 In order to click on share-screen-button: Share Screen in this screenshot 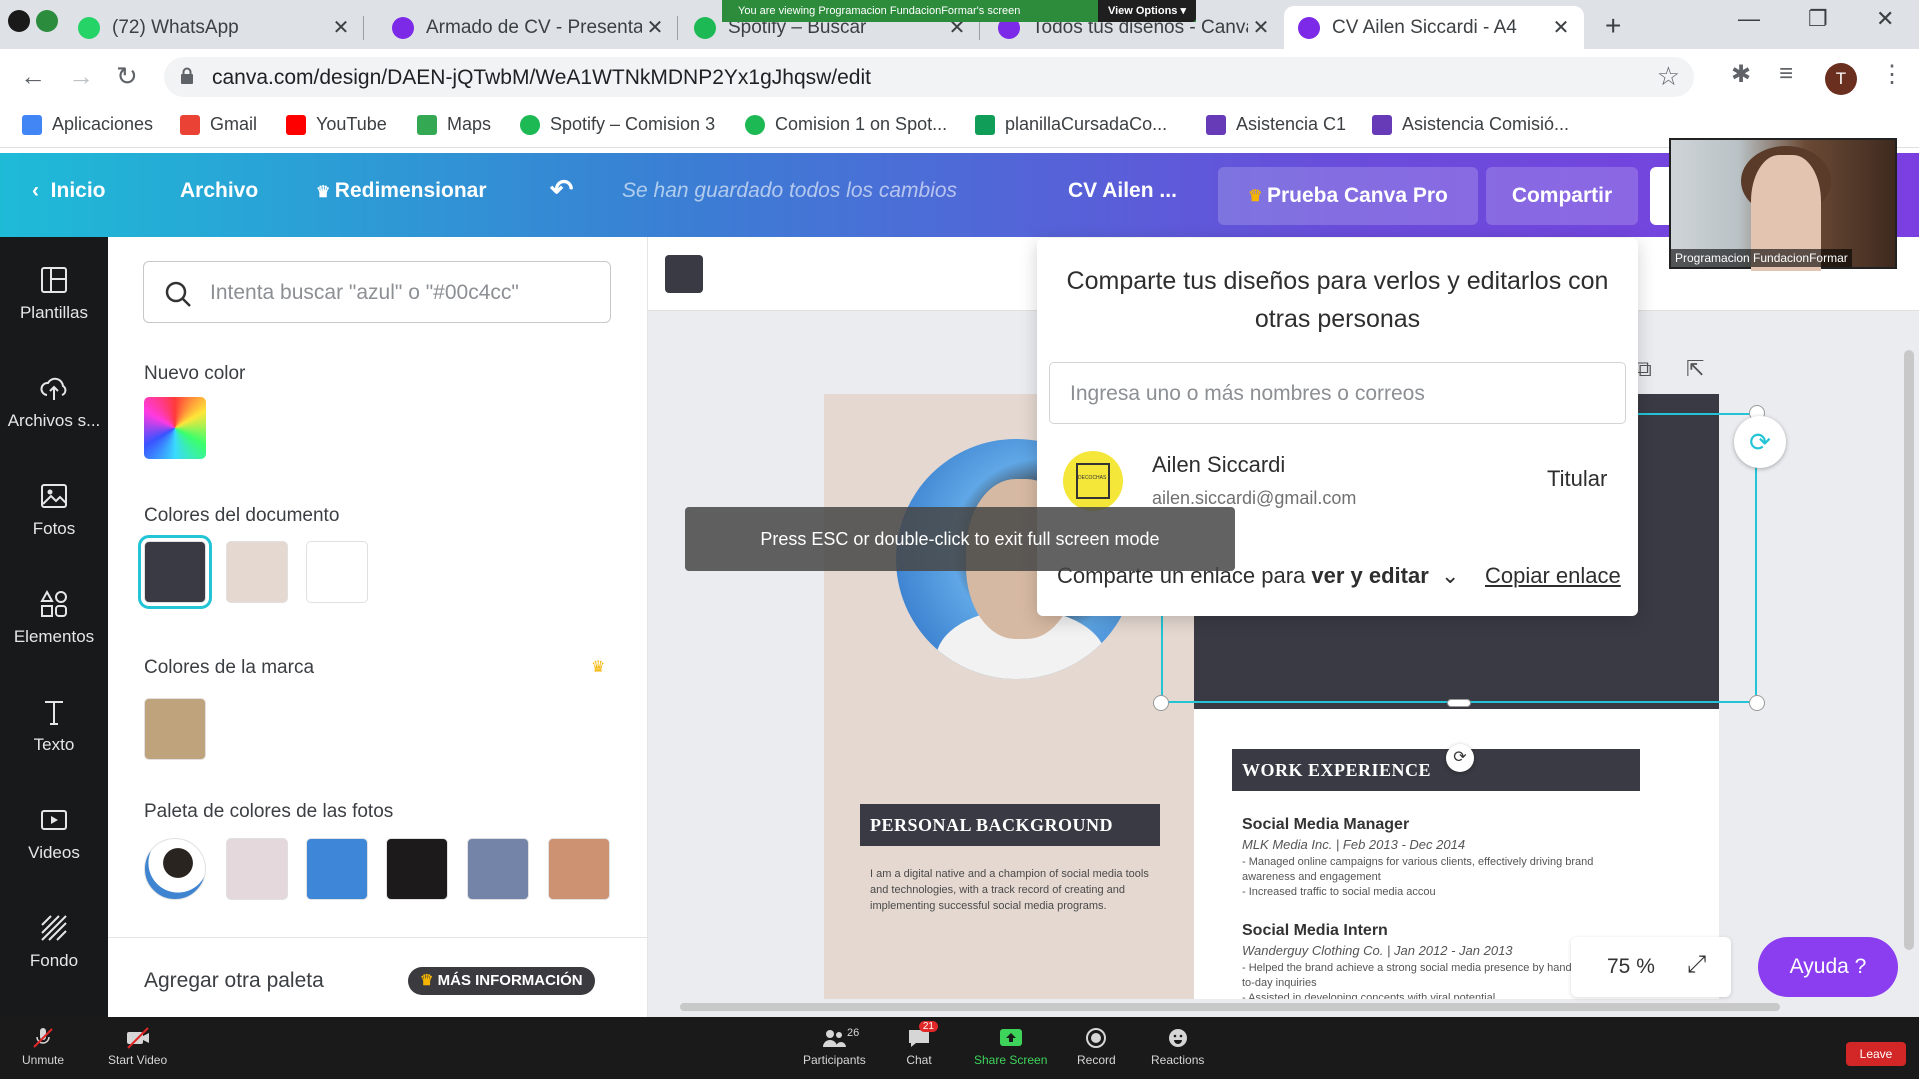, I will do `click(1010, 1047)`.